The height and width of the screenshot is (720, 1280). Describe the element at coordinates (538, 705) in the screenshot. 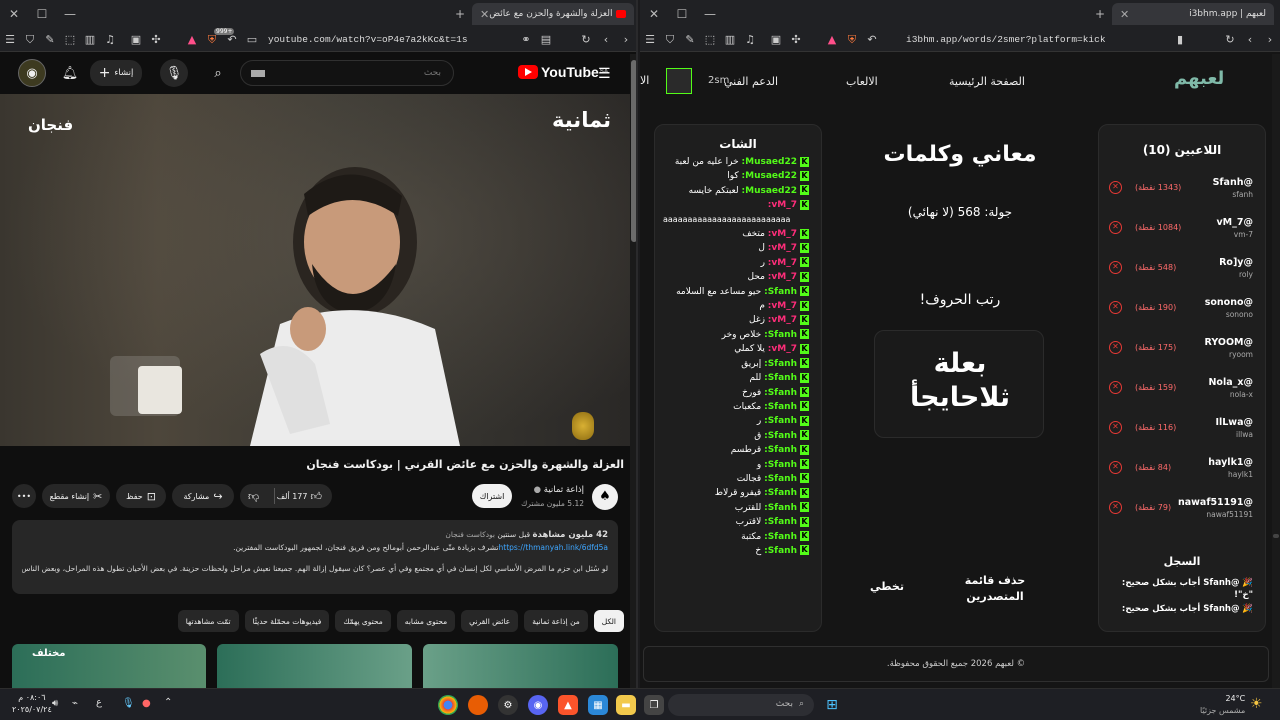

I see `discord-icon: ◉` at that location.